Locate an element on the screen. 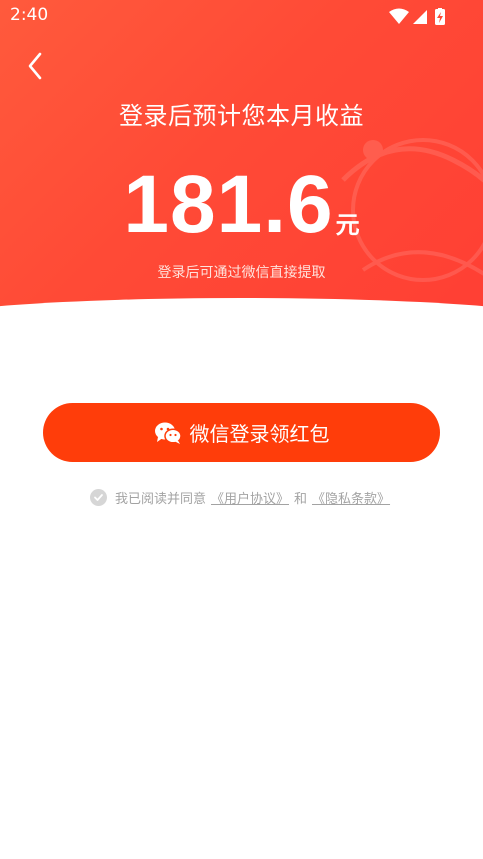  back-button is located at coordinates (36, 66).